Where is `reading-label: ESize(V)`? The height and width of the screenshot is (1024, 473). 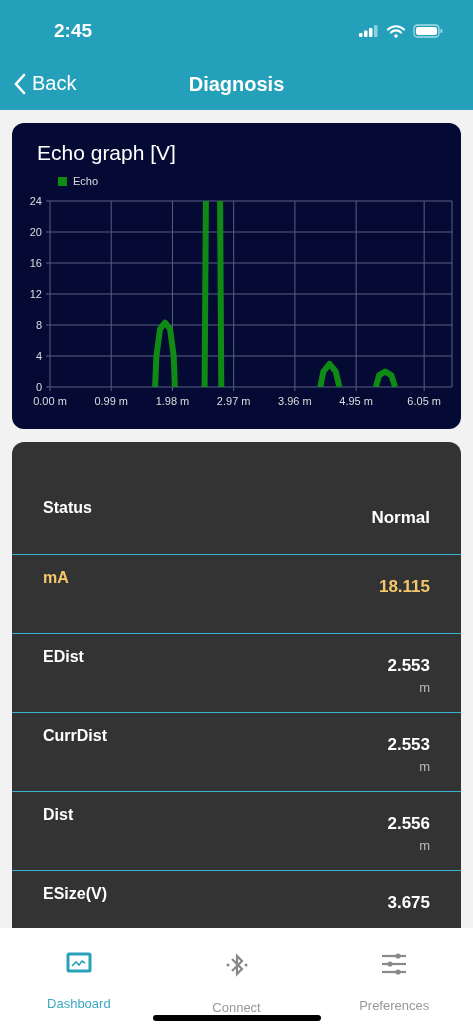 reading-label: ESize(V) is located at coordinates (75, 894).